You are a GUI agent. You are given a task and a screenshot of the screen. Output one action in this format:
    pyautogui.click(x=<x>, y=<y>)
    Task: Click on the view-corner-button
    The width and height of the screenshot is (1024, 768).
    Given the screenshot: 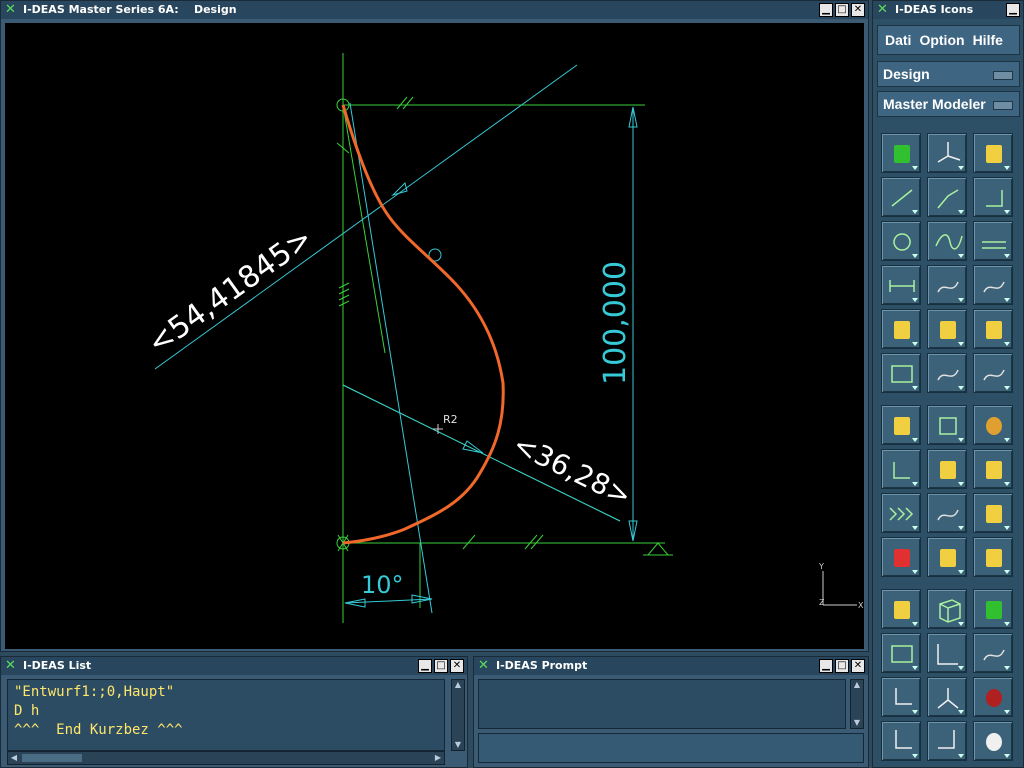 What is the action you would take?
    pyautogui.click(x=947, y=653)
    